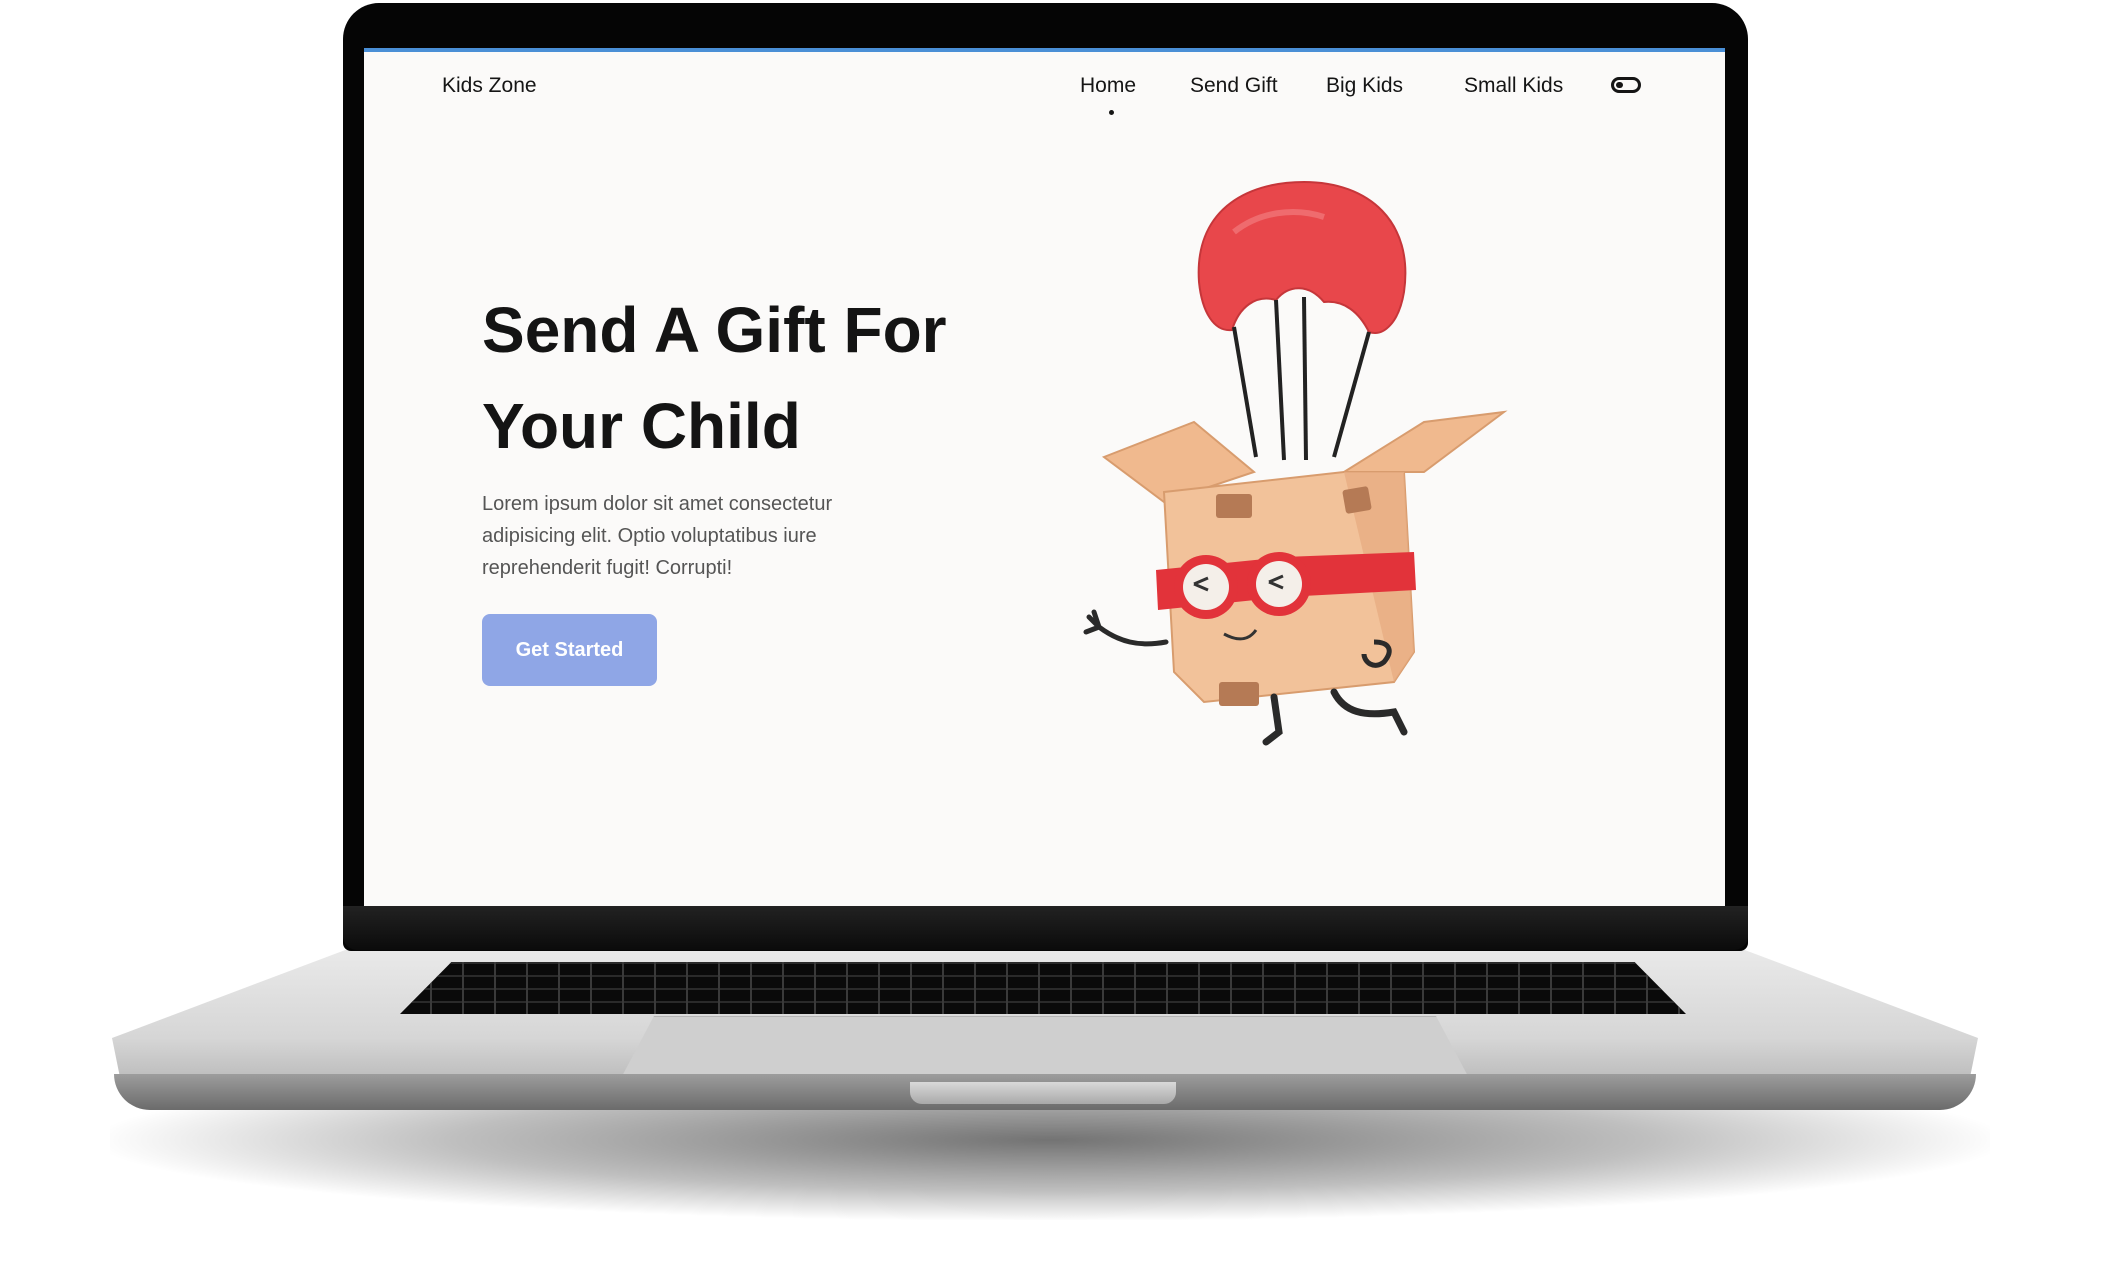 The width and height of the screenshot is (2107, 1264). Describe the element at coordinates (1111, 112) in the screenshot. I see `active-nav-indicator` at that location.